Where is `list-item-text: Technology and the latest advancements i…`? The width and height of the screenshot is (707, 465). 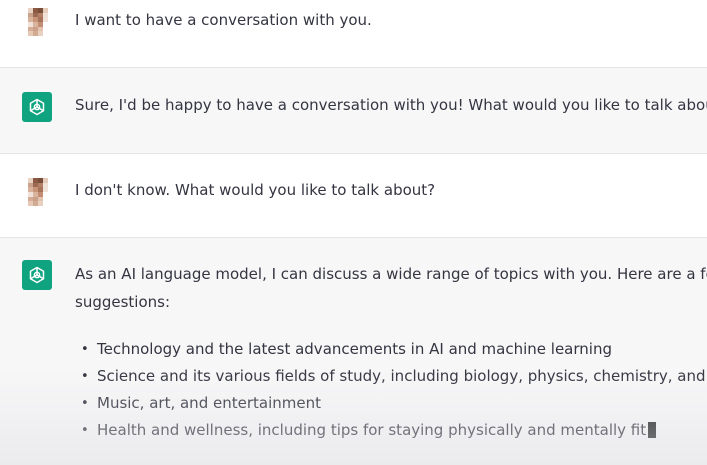
list-item-text: Technology and the latest advancements i… is located at coordinates (354, 349).